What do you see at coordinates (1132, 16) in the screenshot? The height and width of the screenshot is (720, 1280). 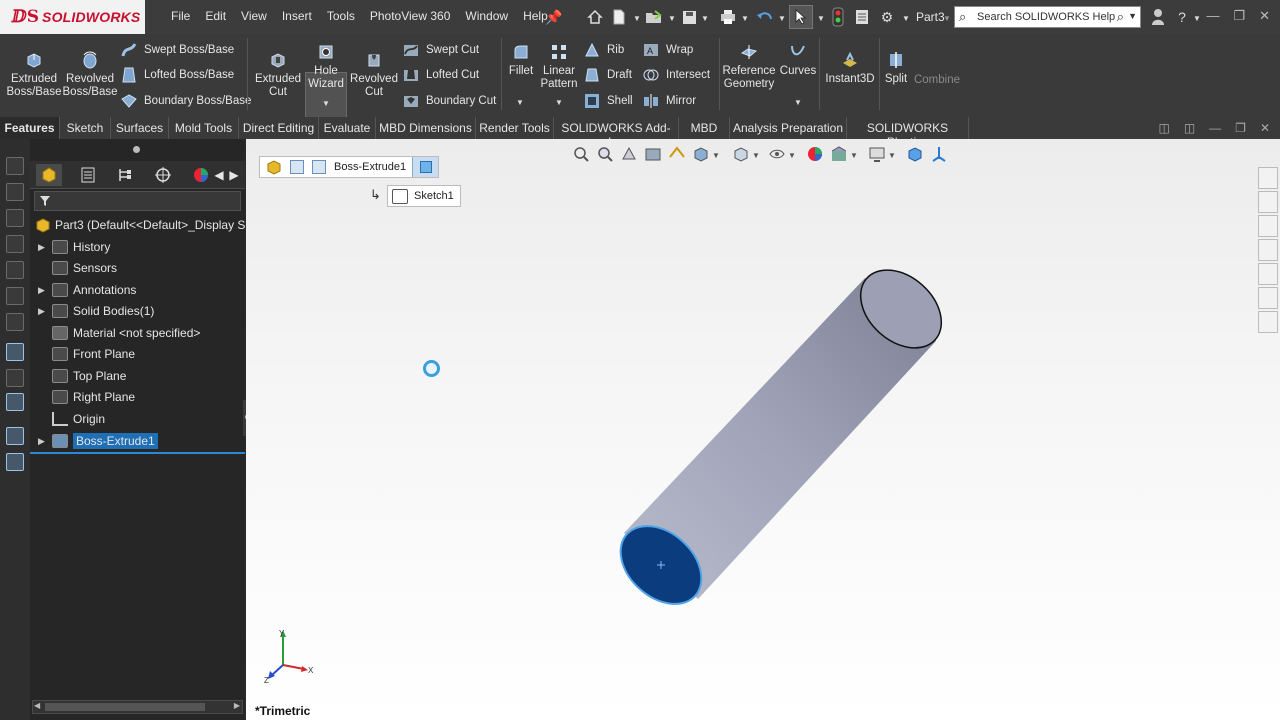 I see `search-dropdown-icon: ▼` at bounding box center [1132, 16].